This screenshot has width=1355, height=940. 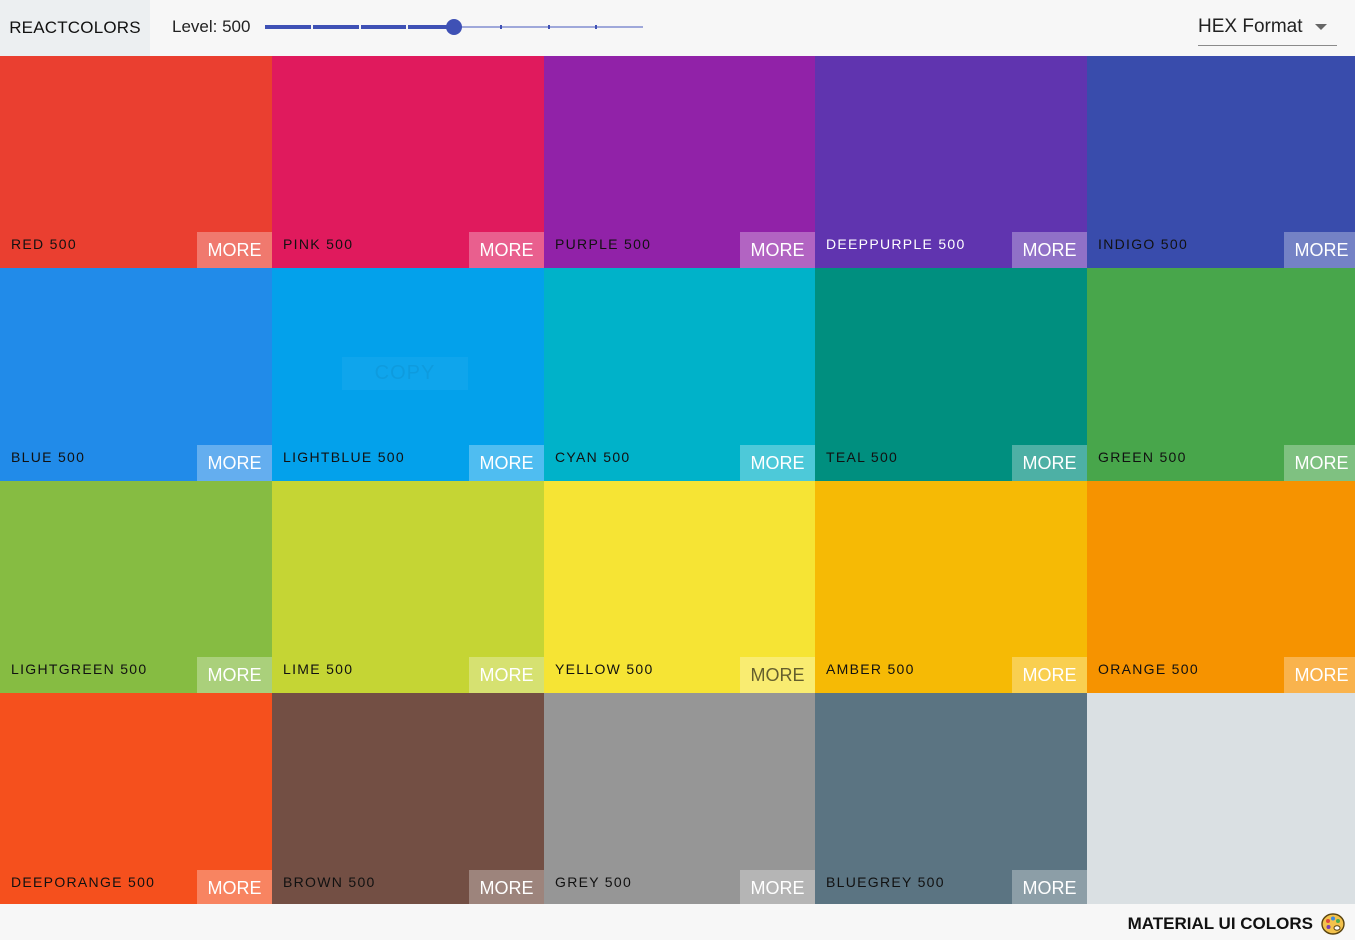 What do you see at coordinates (896, 244) in the screenshot?
I see `color-name: deeppurple 500` at bounding box center [896, 244].